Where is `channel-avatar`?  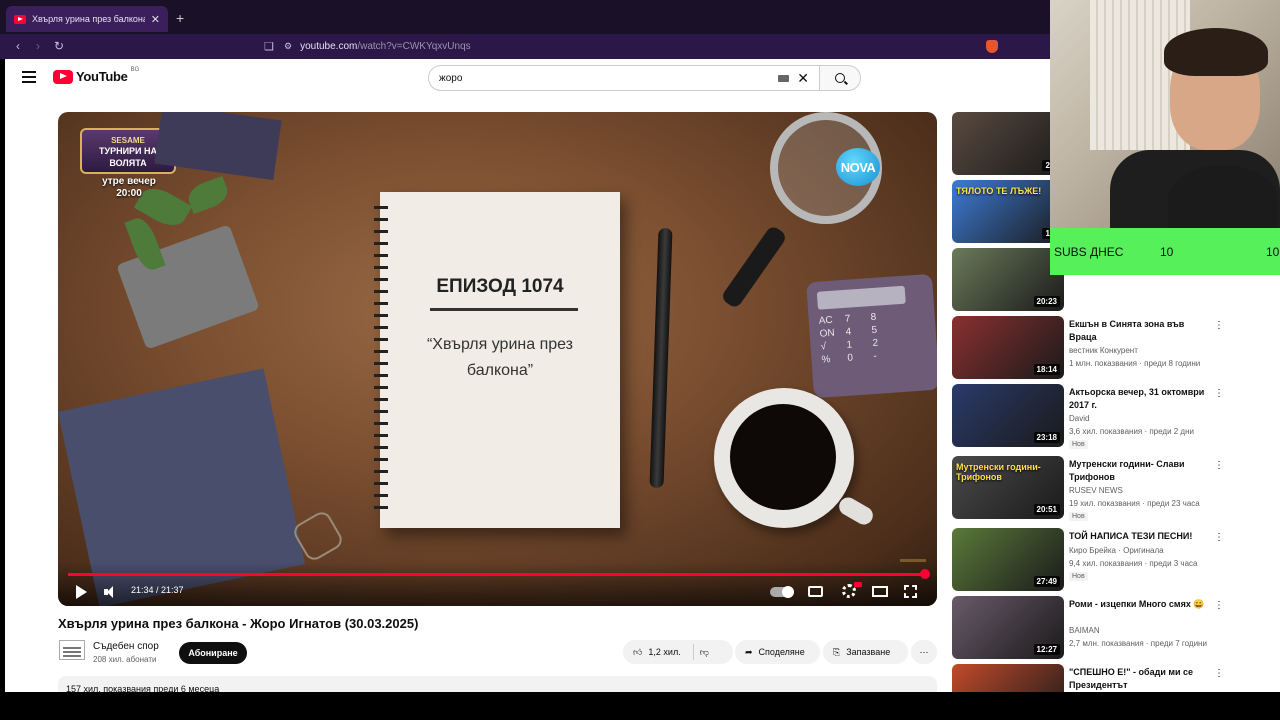
channel-avatar is located at coordinates (72, 650).